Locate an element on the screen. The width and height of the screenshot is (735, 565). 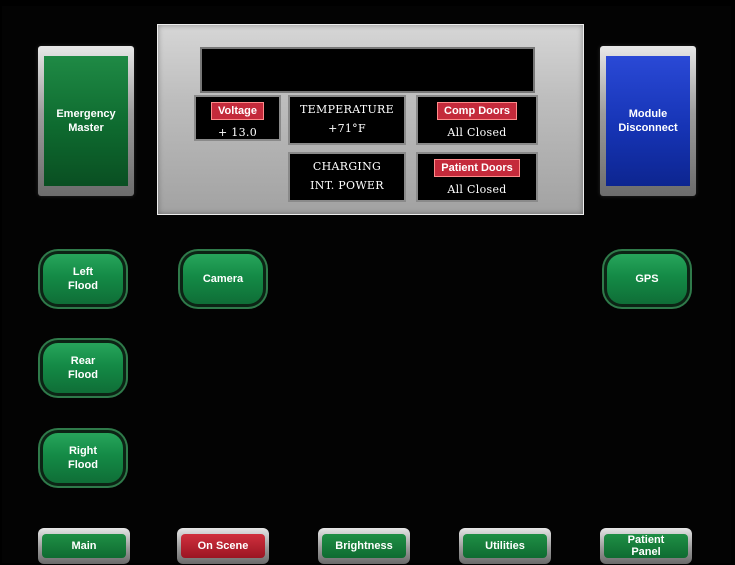
nav-main-button: Main is located at coordinates (84, 546).